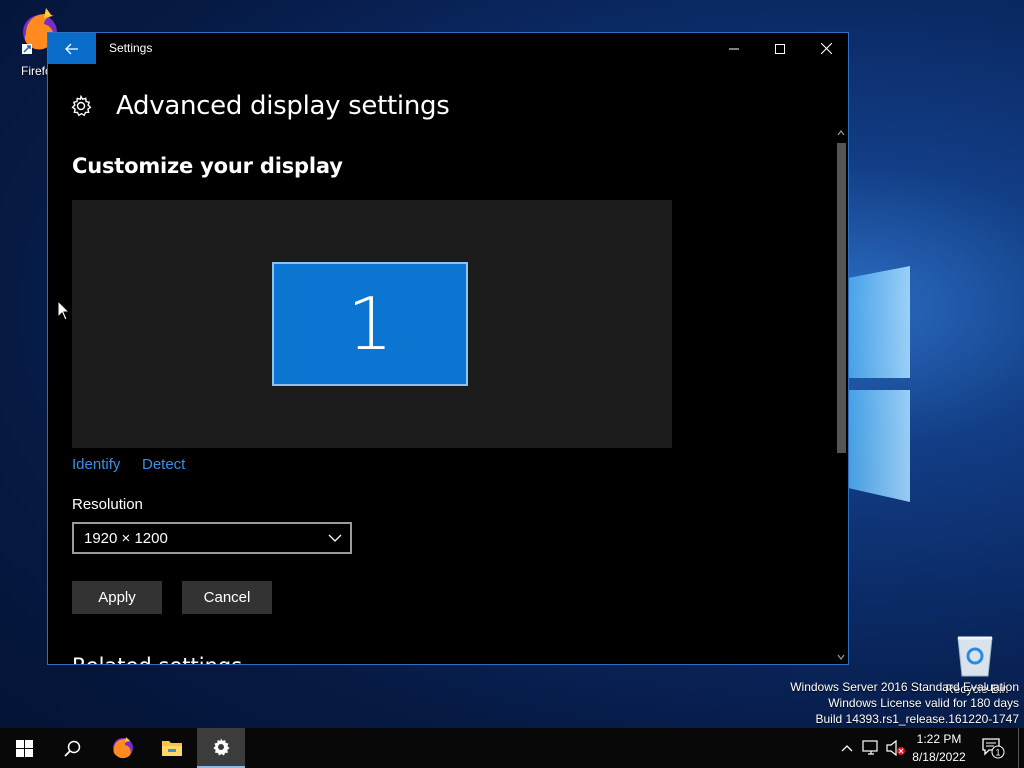 This screenshot has width=1024, height=768. I want to click on watermark-line: Build 14393.rs1_release.161220-1747, so click(917, 719).